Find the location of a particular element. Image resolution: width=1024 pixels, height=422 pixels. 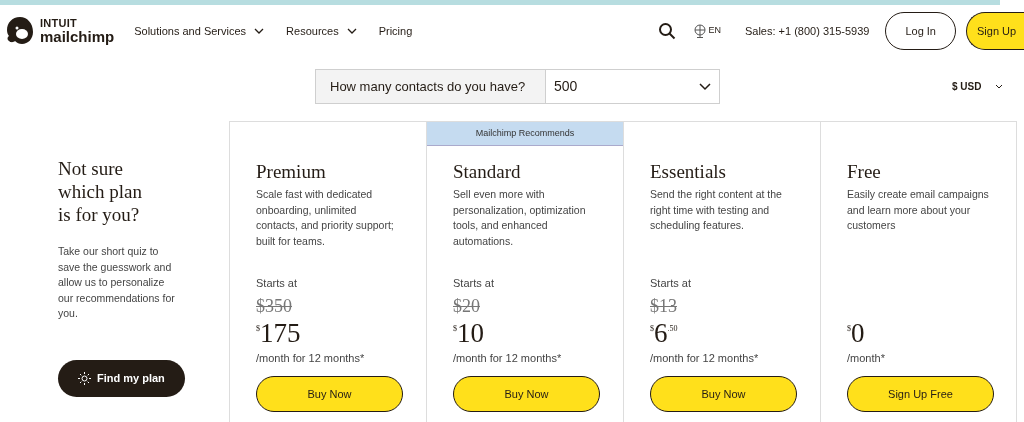

quiz-description: Take our short quiz to save the guesswork and allow us to personalize our recommendations for you. is located at coordinates (117, 282).